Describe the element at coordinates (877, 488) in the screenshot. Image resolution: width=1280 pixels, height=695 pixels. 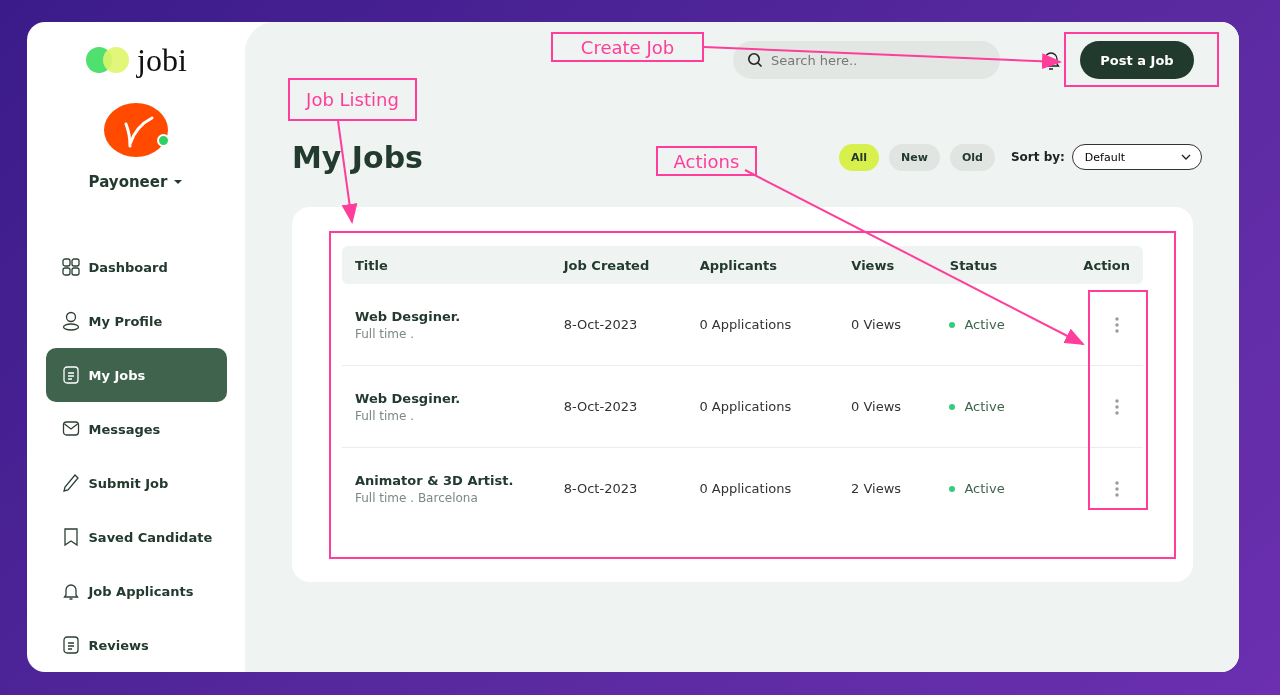
I see `table-cell-text: 2 Views` at that location.